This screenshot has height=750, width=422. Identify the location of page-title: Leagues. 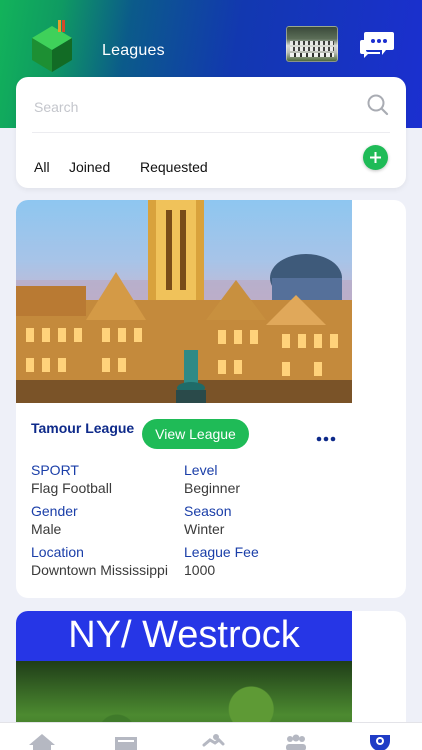
(133, 50).